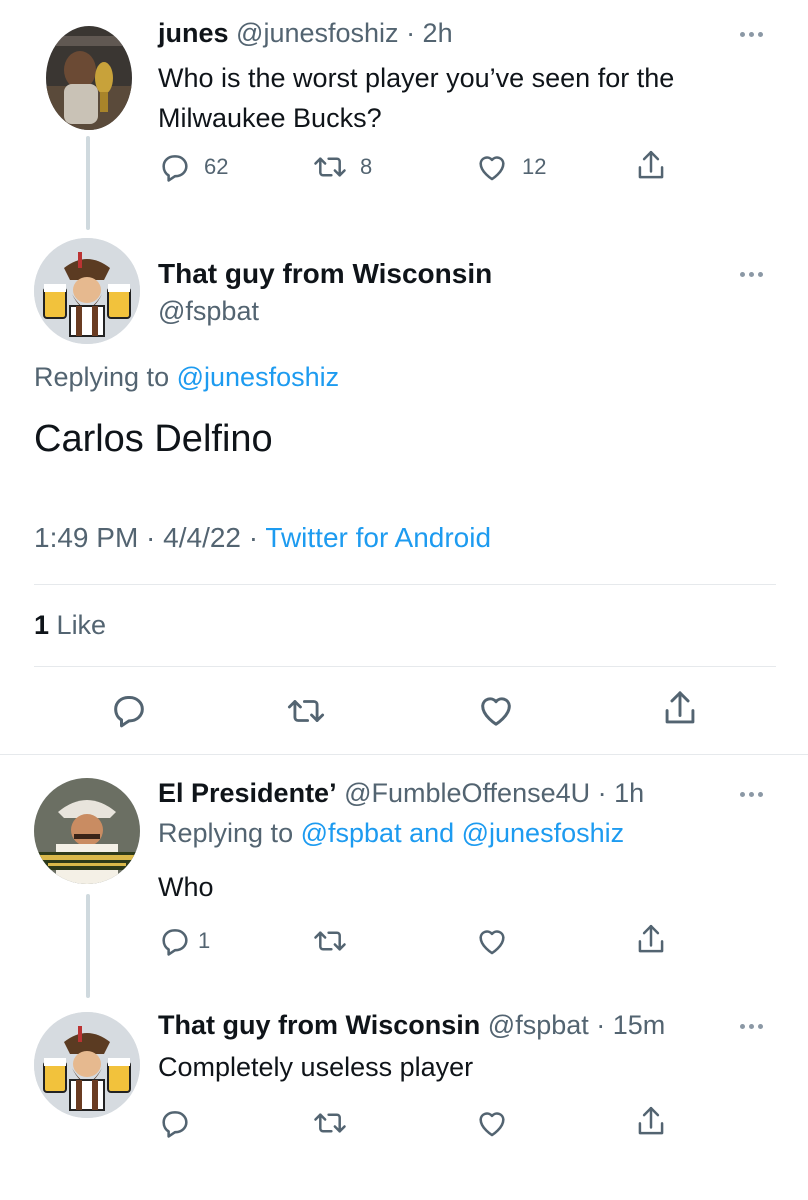 Image resolution: width=808 pixels, height=1200 pixels. Describe the element at coordinates (510, 167) in the screenshot. I see `like-button: 12` at that location.